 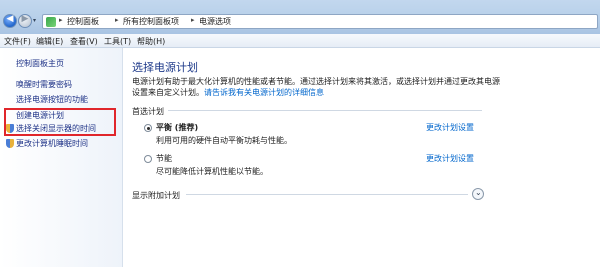 What do you see at coordinates (151, 41) in the screenshot?
I see `menu-help: 帮助(H)` at bounding box center [151, 41].